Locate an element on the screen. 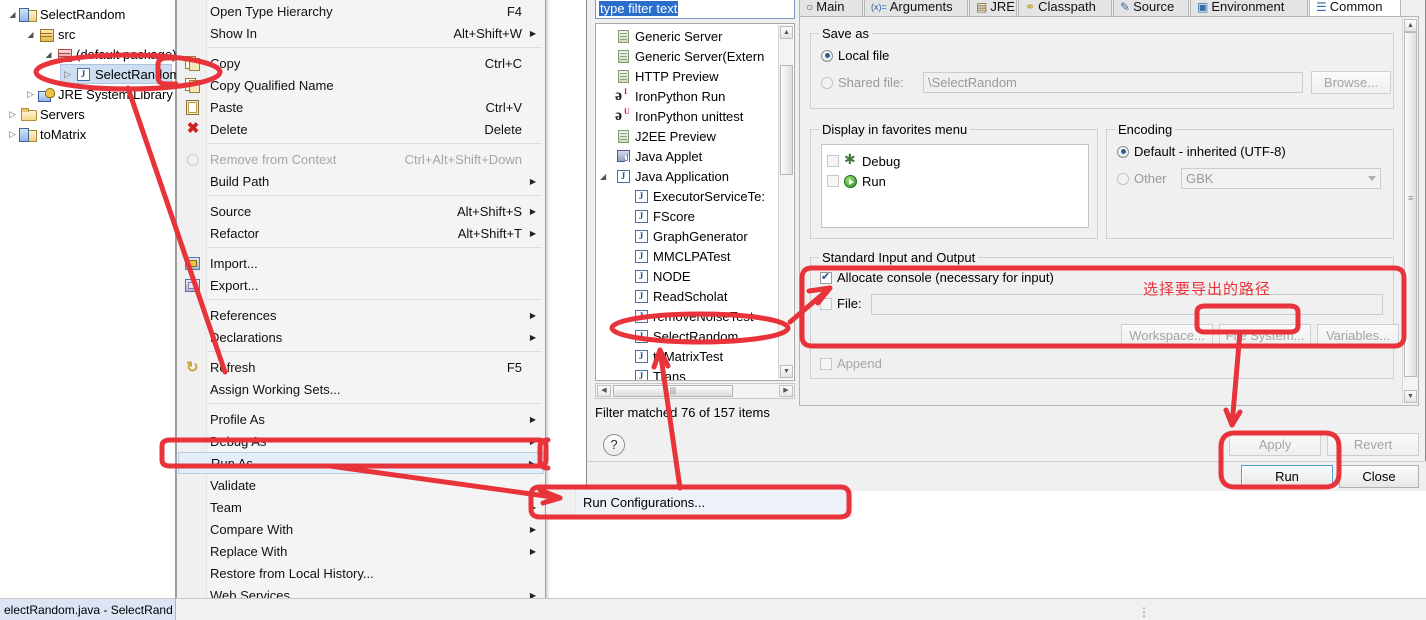 Image resolution: width=1426 pixels, height=620 pixels. menu-item-team: Team ▶ is located at coordinates (361, 507).